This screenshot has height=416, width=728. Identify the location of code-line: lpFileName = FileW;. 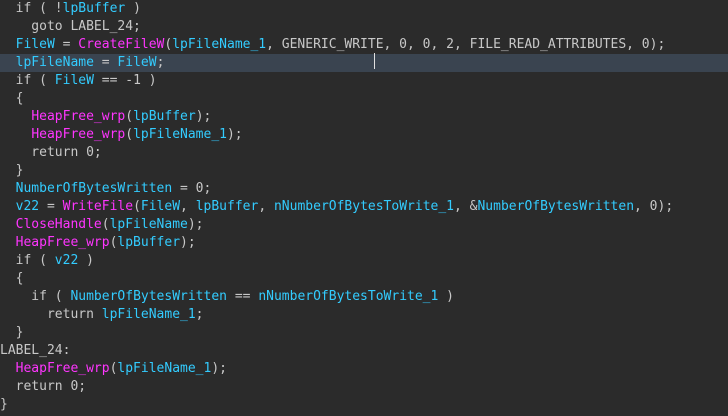
(364, 63).